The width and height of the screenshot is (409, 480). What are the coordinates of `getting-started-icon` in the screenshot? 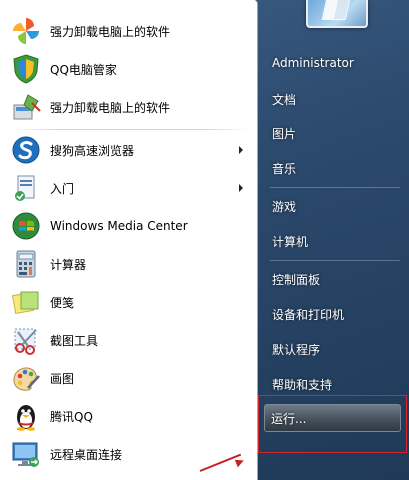 It's located at (26, 188).